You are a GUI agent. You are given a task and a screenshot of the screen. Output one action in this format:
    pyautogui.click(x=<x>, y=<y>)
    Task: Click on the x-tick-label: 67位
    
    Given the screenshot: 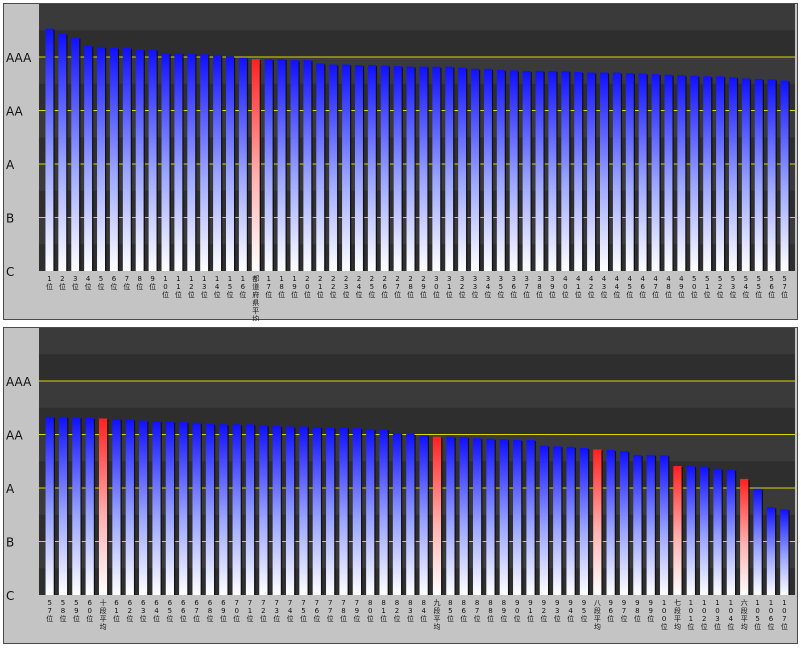 What is the action you would take?
    pyautogui.click(x=196, y=611)
    